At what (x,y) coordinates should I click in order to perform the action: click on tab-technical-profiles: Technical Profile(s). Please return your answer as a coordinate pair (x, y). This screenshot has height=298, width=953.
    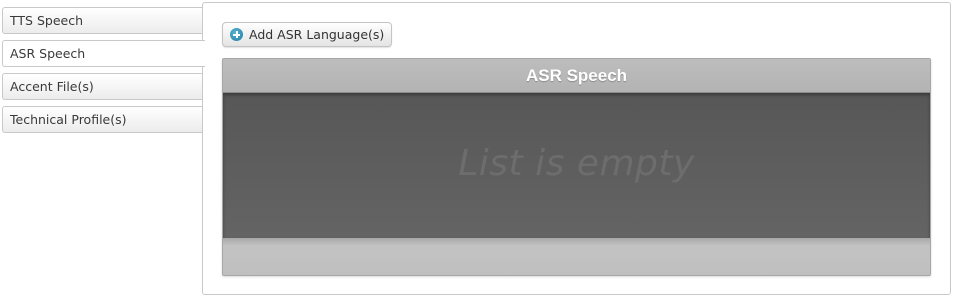
    Looking at the image, I should click on (102, 119).